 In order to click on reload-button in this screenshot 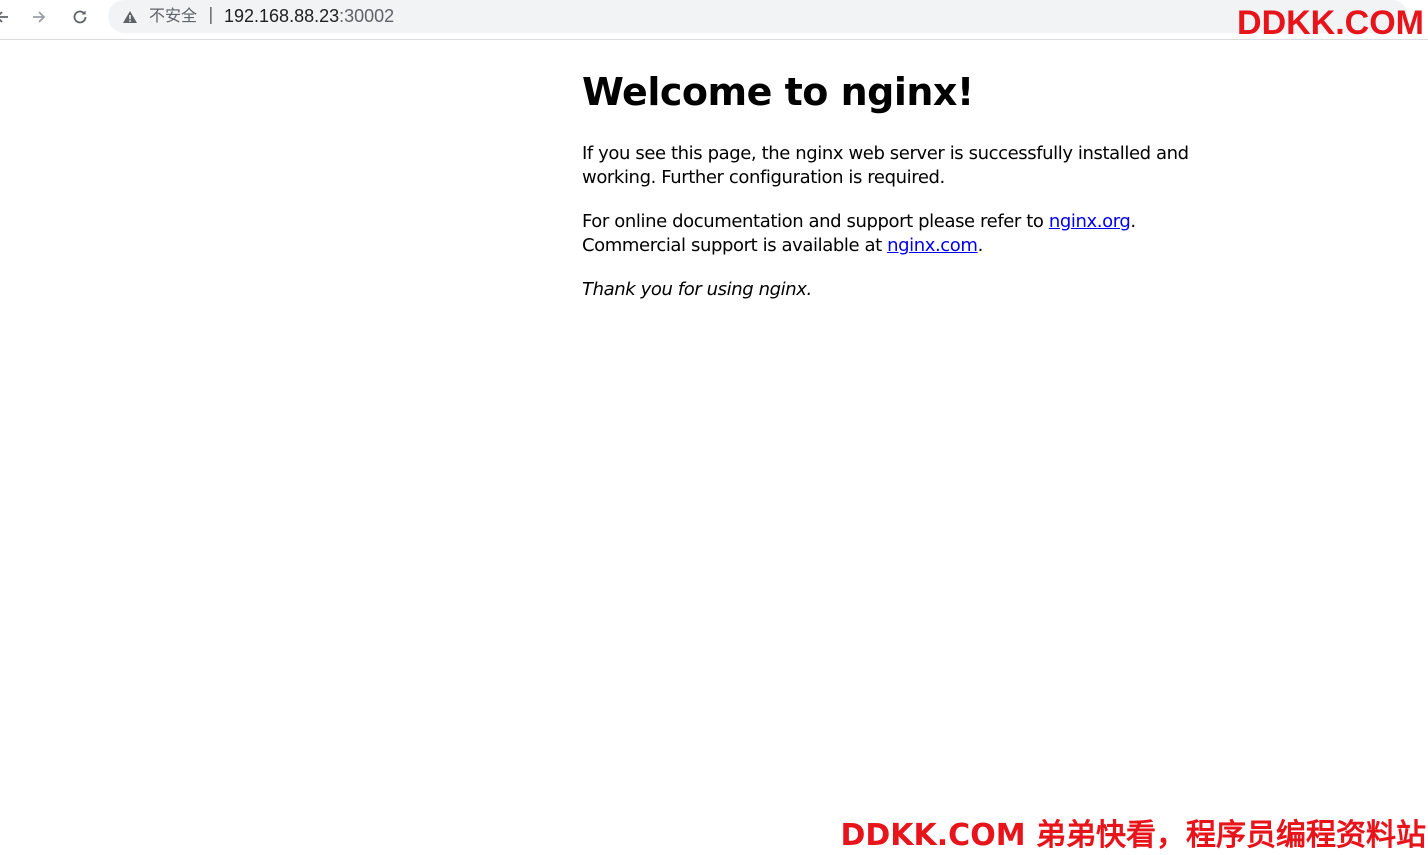, I will do `click(80, 17)`.